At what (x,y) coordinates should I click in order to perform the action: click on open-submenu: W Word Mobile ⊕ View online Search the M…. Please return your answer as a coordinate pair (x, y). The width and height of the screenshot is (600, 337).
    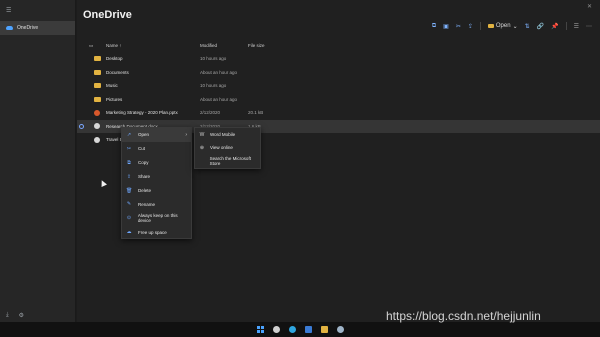
    Looking at the image, I should click on (227, 148).